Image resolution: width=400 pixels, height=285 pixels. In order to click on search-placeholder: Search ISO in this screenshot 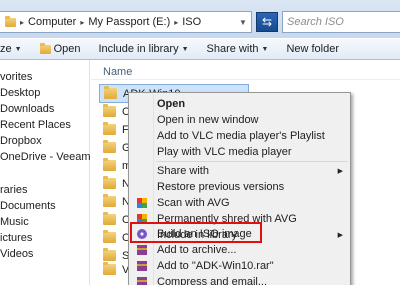, I will do `click(315, 22)`.